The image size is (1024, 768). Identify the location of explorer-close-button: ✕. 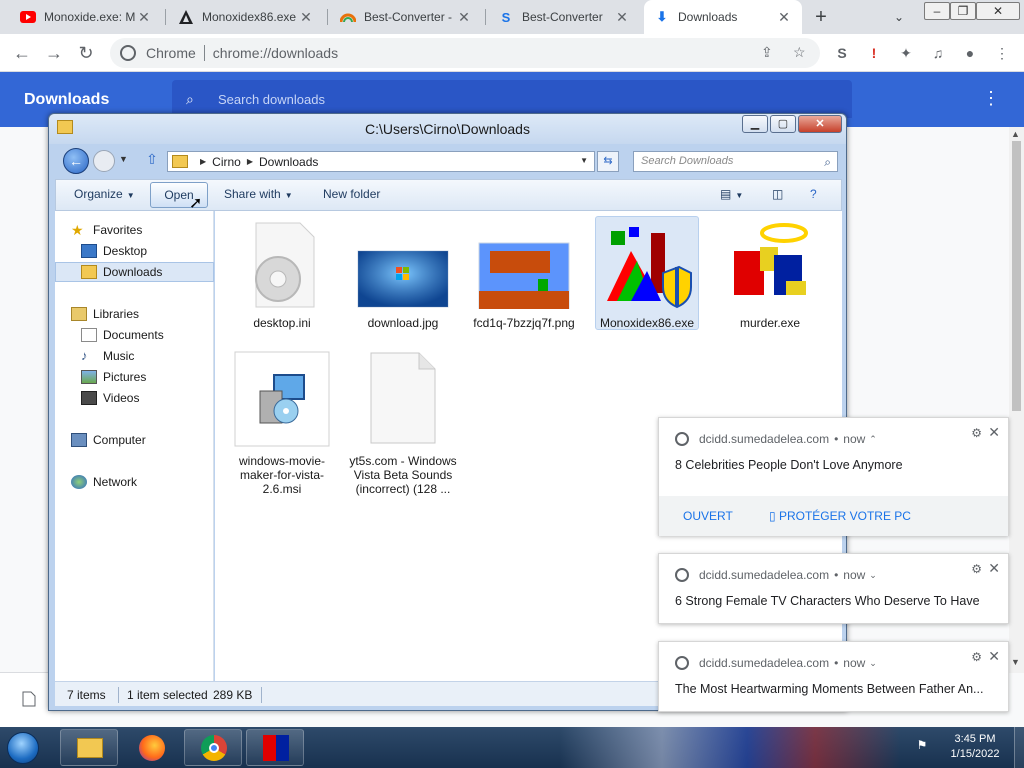
(820, 124).